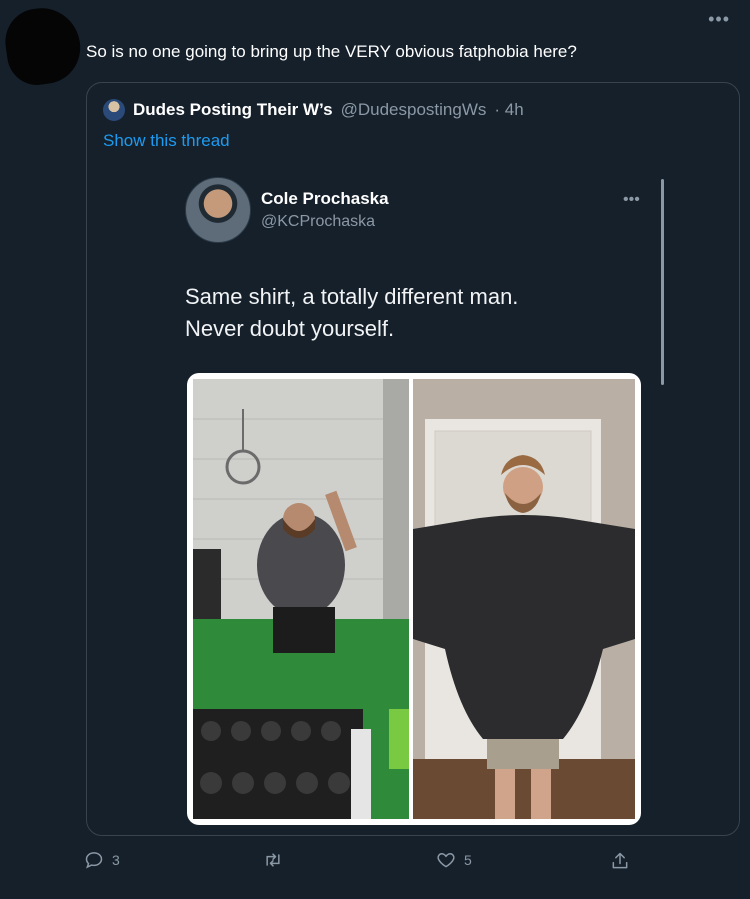 Image resolution: width=750 pixels, height=899 pixels. I want to click on reply-count: 3, so click(116, 860).